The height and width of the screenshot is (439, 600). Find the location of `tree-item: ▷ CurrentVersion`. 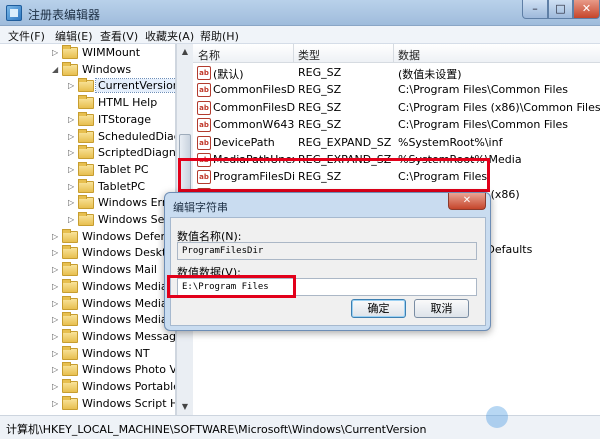

tree-item: ▷ CurrentVersion is located at coordinates (121, 86).